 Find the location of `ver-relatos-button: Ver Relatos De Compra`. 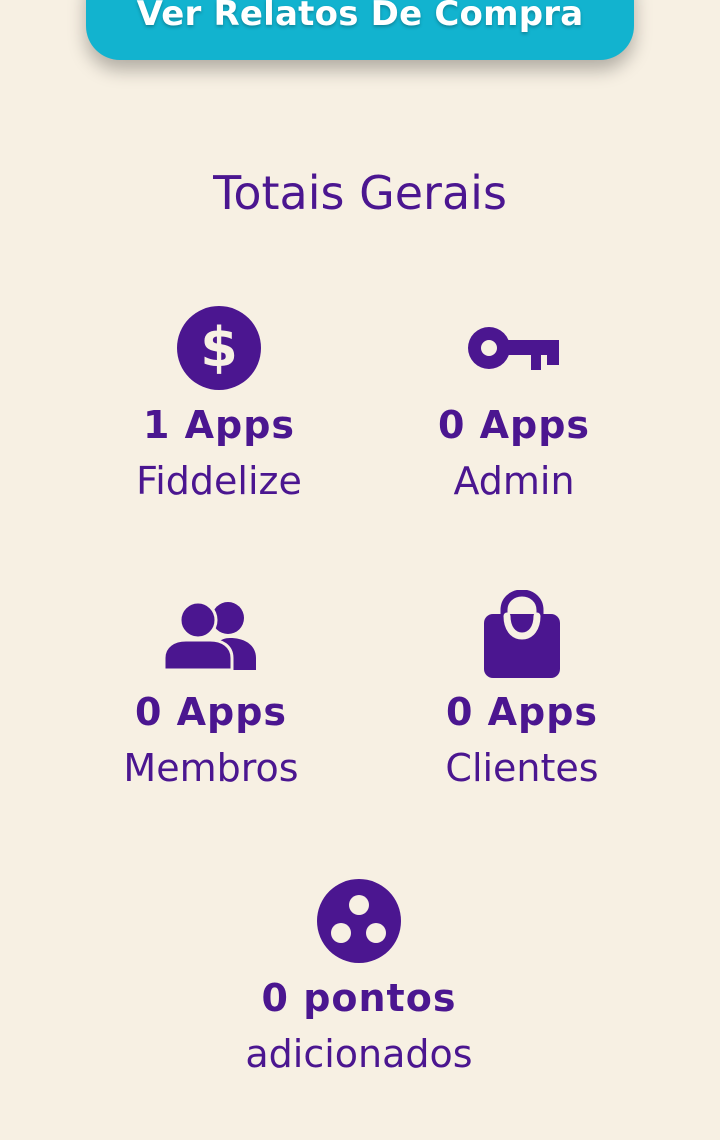

ver-relatos-button: Ver Relatos De Compra is located at coordinates (360, 30).